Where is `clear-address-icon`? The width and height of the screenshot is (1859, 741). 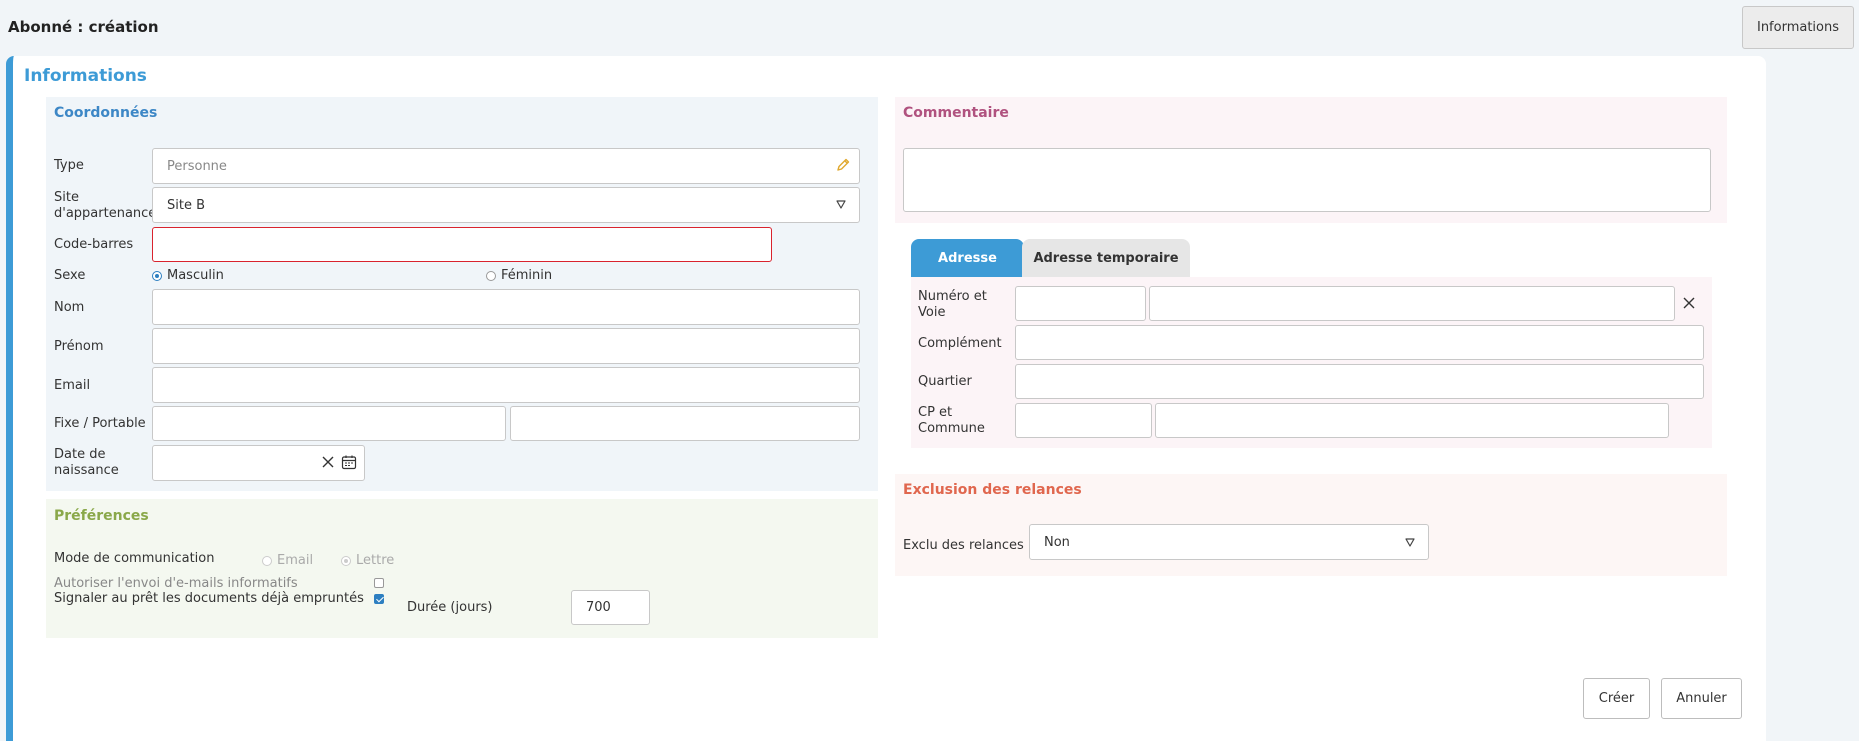 clear-address-icon is located at coordinates (1689, 303).